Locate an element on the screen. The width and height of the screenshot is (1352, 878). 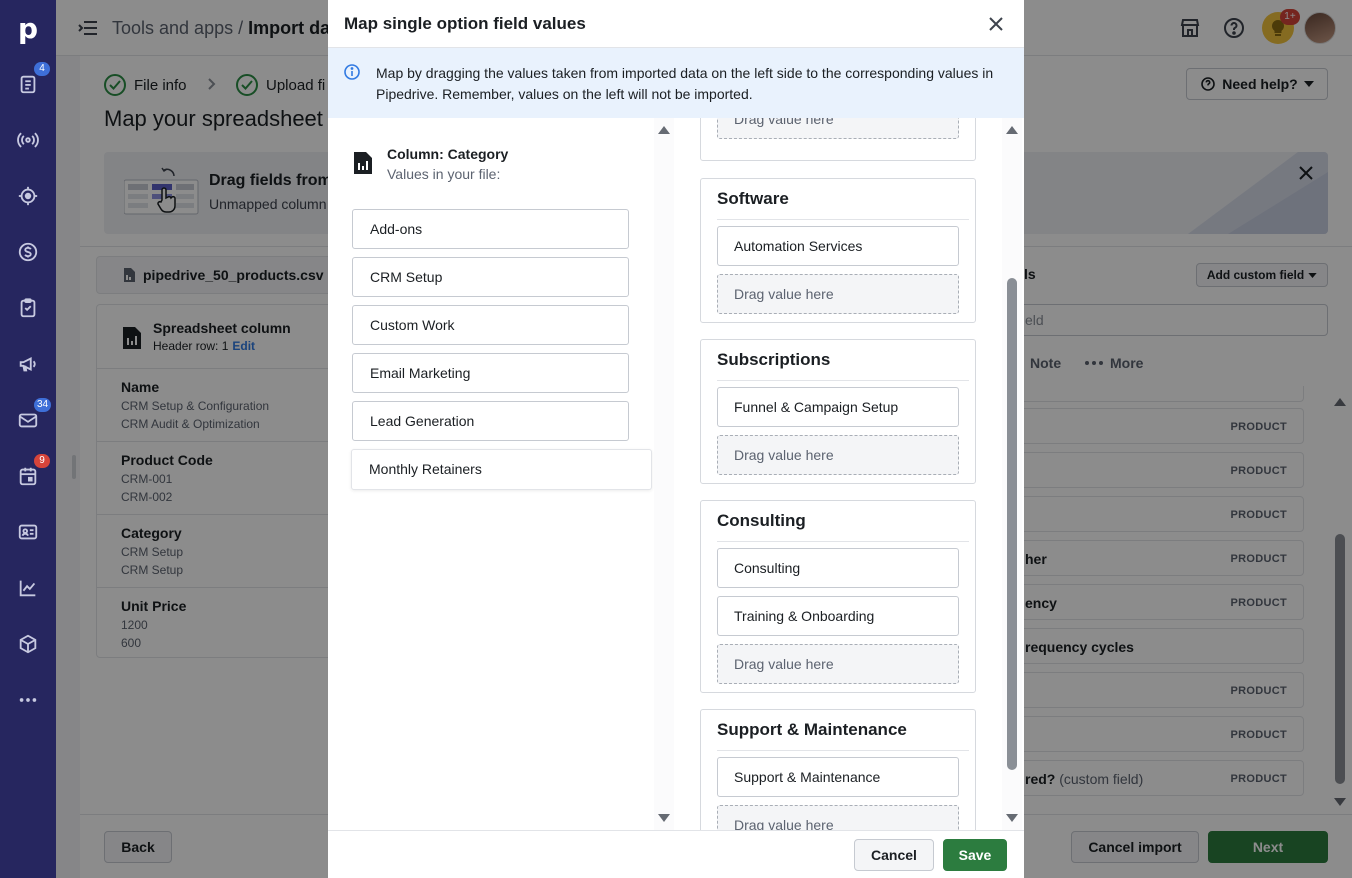
sidebar-item-contacts is located at coordinates (28, 532).